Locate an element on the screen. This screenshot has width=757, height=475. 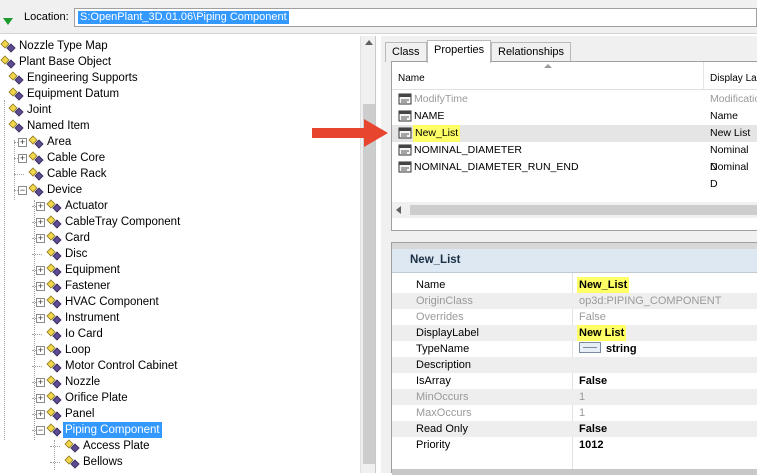
sort-caret-icon is located at coordinates (548, 66).